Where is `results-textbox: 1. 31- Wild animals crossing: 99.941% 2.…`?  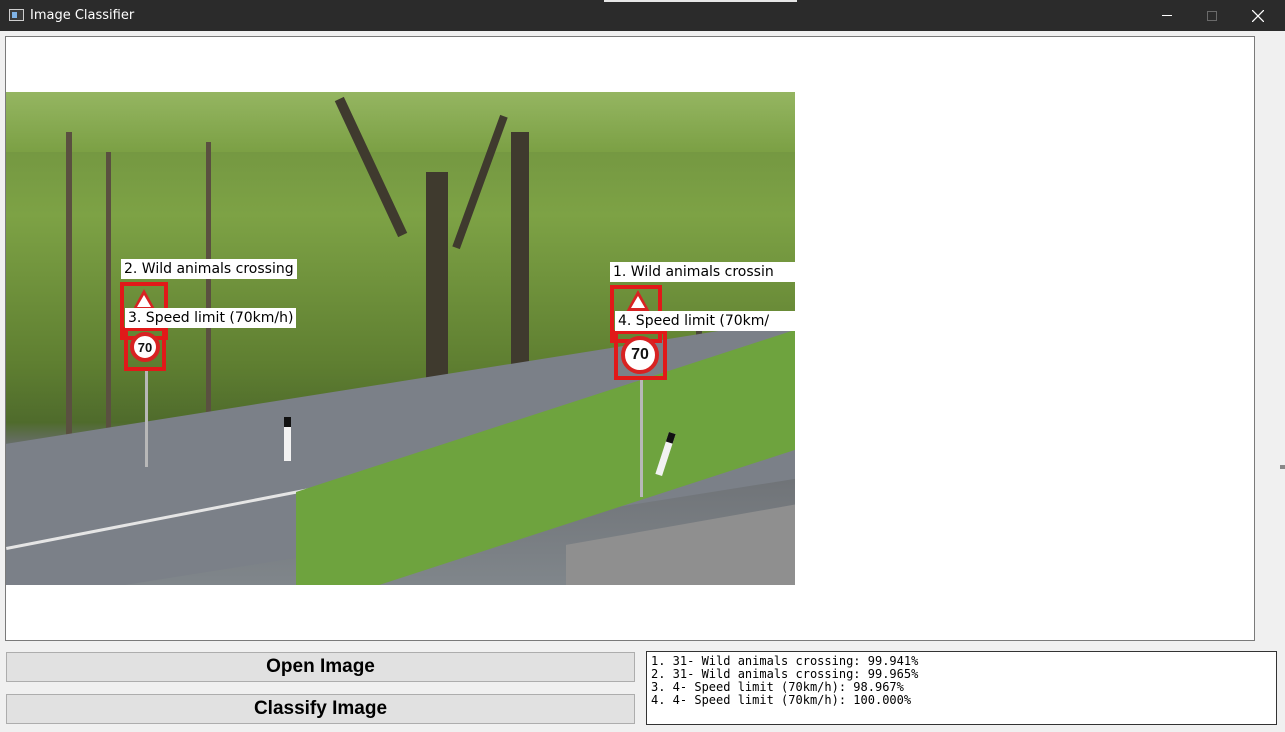
results-textbox: 1. 31- Wild animals crossing: 99.941% 2.… is located at coordinates (961, 688).